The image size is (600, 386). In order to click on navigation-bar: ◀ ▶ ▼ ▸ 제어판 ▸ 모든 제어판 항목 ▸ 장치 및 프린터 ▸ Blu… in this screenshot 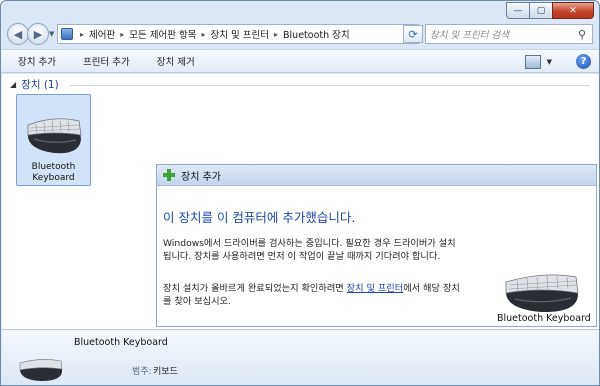, I will do `click(300, 34)`.